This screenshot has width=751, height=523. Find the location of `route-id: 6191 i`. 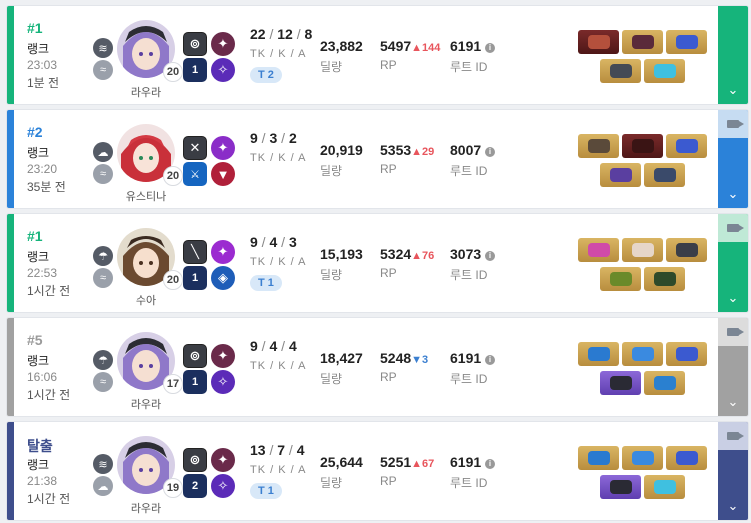

route-id: 6191 i is located at coordinates (473, 462).